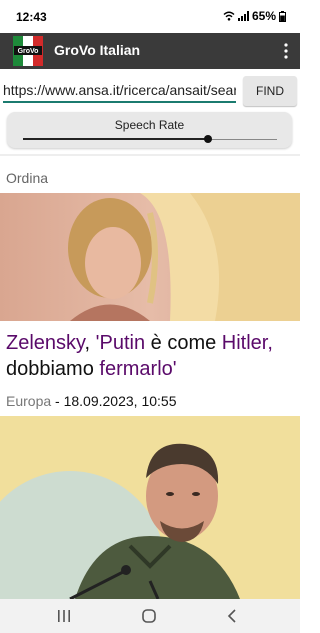 The image size is (320, 633). What do you see at coordinates (150, 51) in the screenshot?
I see `app-bar: GroVo GroVo Italian` at bounding box center [150, 51].